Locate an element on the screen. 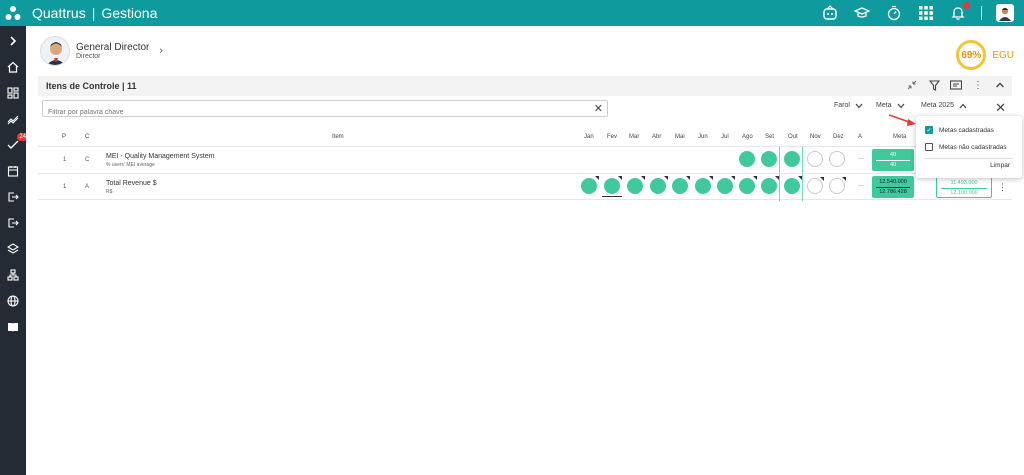 The image size is (1024, 475). real-bottom-value: 12.100.000 is located at coordinates (964, 193).